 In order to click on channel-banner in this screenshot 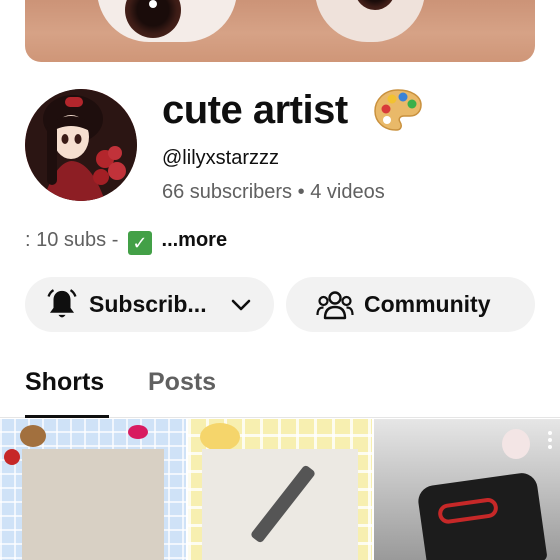, I will do `click(280, 31)`.